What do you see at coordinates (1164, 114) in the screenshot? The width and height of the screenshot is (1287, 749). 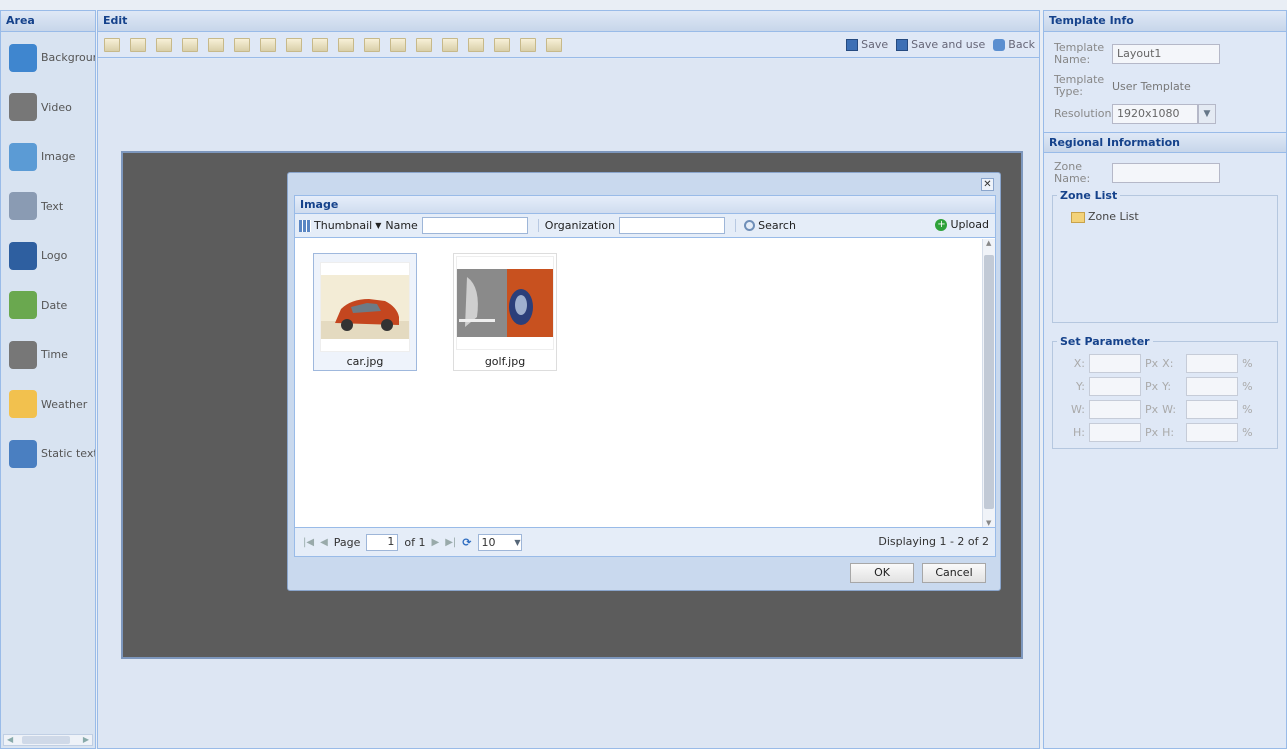 I see `resolution-select: 1920x1080 ▼` at bounding box center [1164, 114].